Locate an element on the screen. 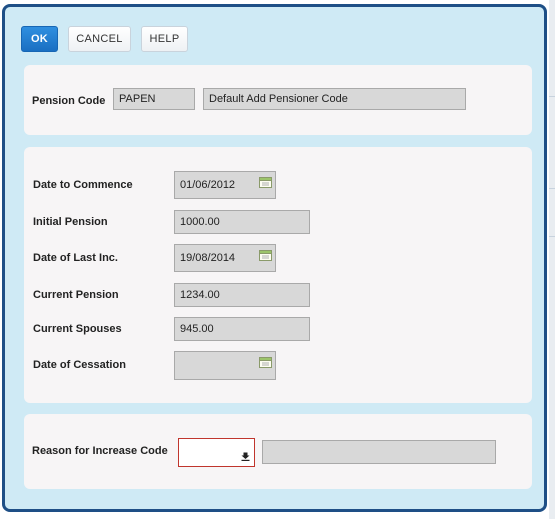  help-button: HELP is located at coordinates (164, 39).